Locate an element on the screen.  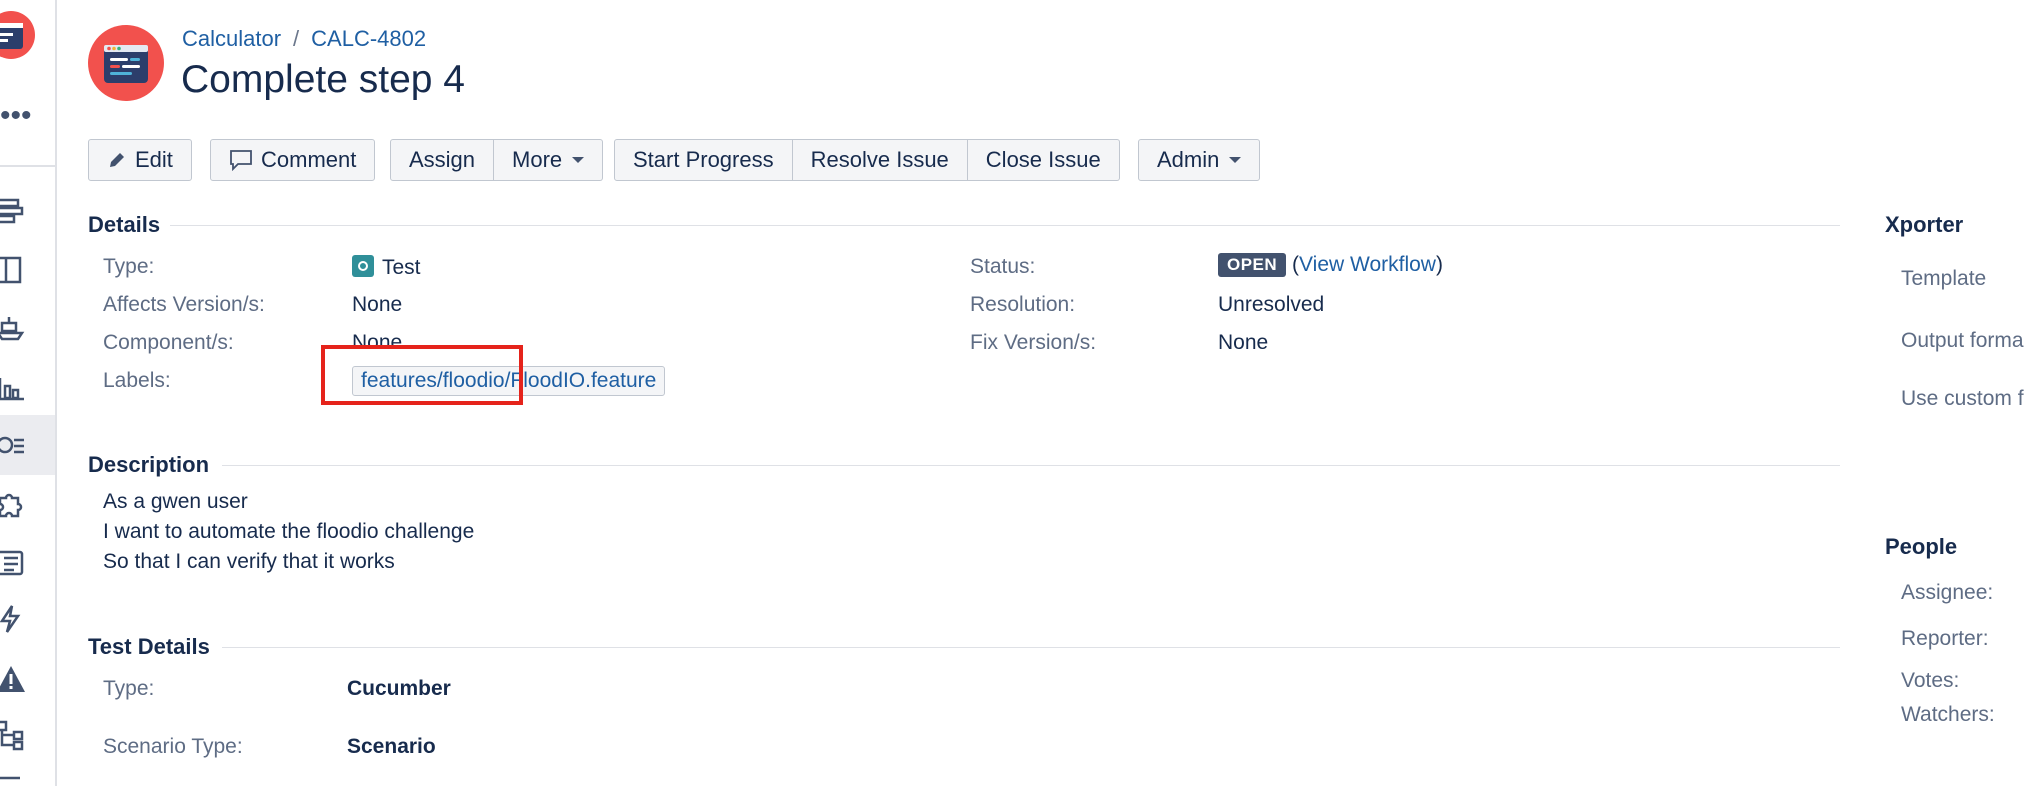
xporter-use-custom-label: Use custom f is located at coordinates (1962, 398).